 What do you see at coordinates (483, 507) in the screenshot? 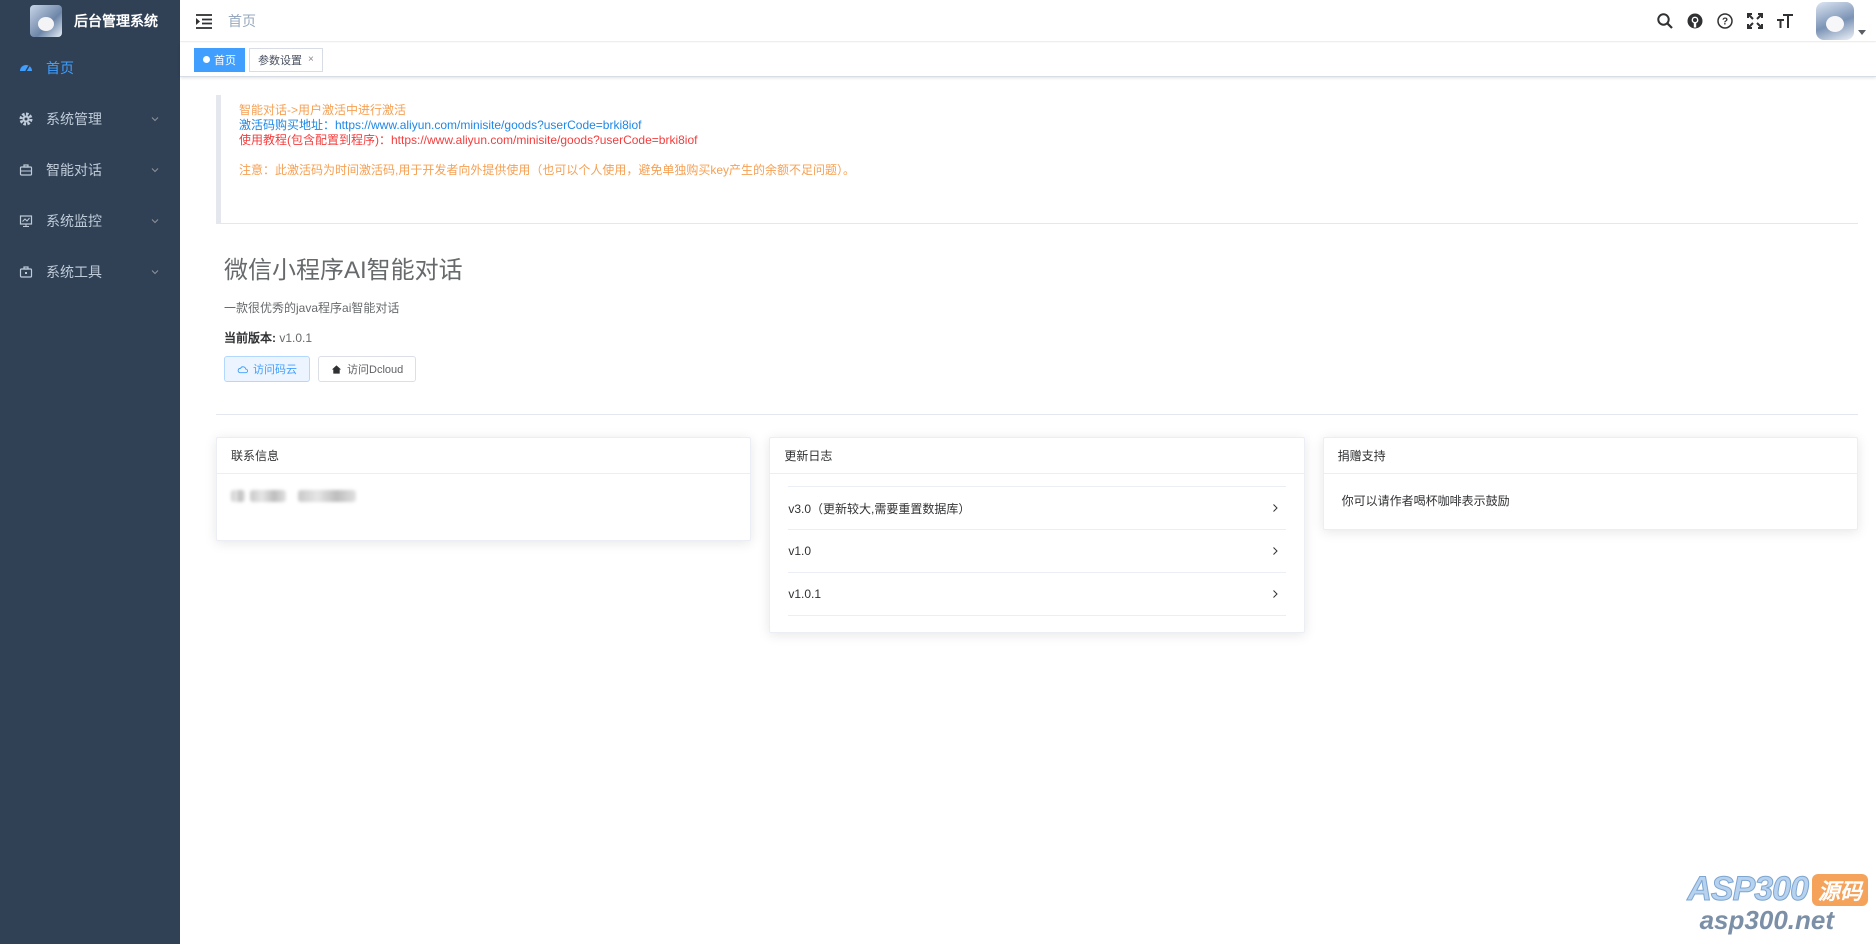
I see `card-body` at bounding box center [483, 507].